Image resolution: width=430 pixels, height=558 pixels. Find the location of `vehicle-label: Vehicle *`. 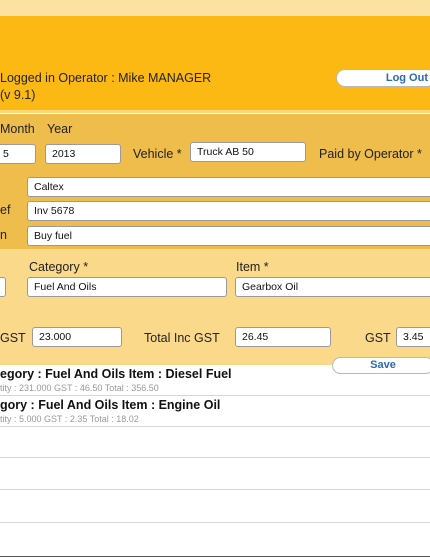

vehicle-label: Vehicle * is located at coordinates (157, 154).